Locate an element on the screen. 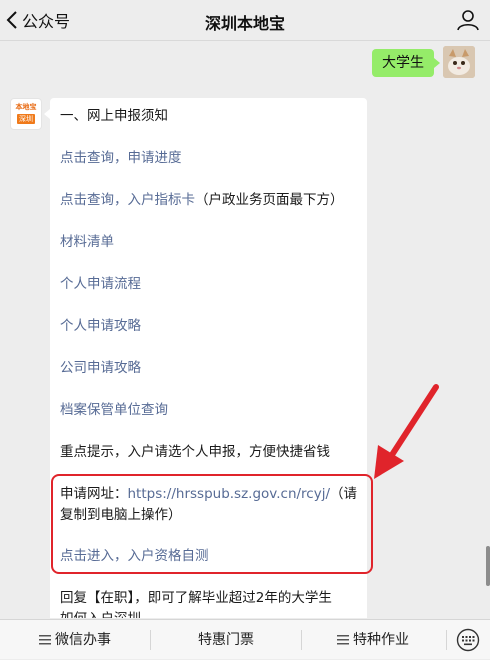 This screenshot has width=490, height=660. link-check-progress: 点击查询，申请进度 is located at coordinates (121, 158).